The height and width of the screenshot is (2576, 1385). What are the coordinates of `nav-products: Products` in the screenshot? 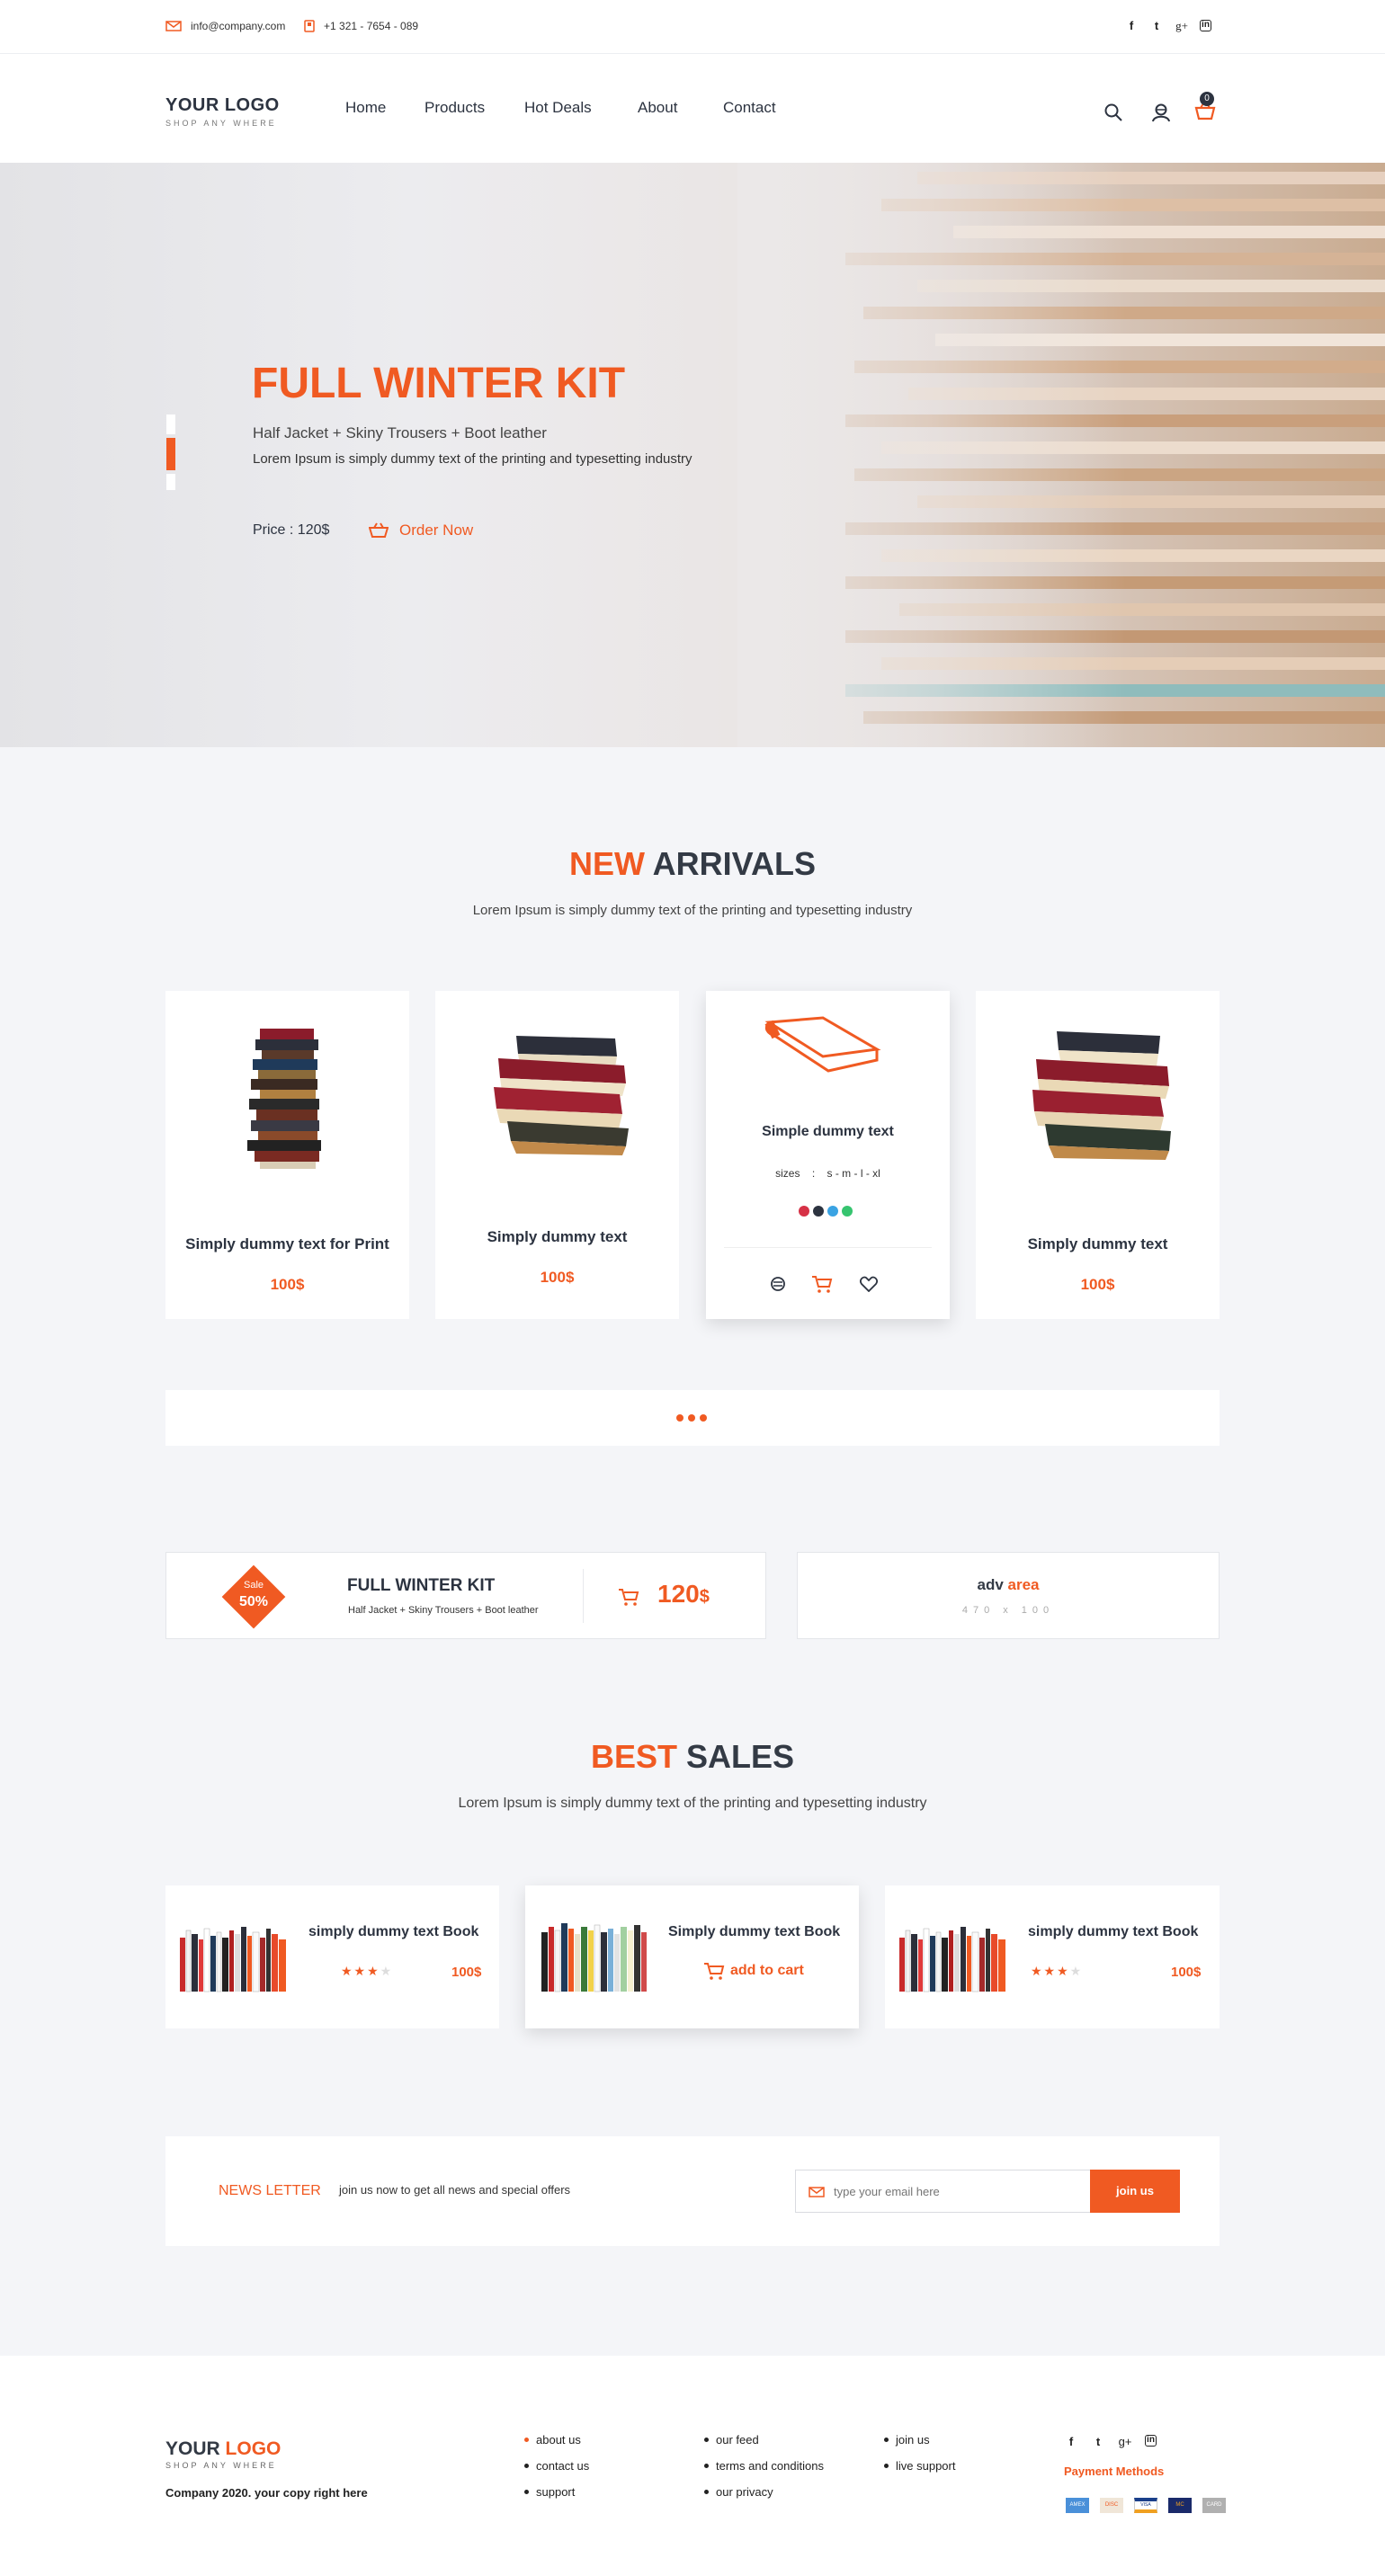 It's located at (454, 108).